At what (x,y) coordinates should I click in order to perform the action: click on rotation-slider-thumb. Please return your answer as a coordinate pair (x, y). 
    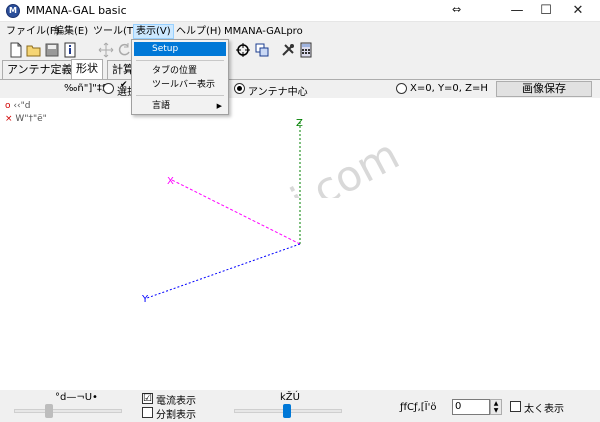
    Looking at the image, I should click on (49, 411).